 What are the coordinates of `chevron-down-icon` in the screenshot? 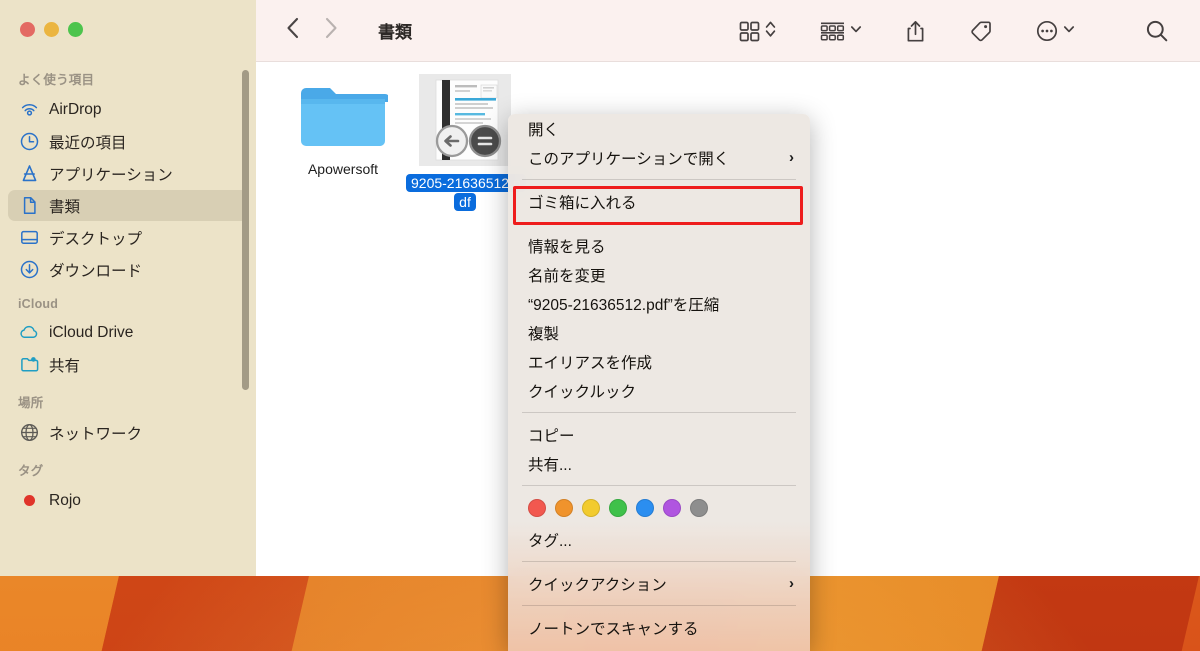 It's located at (856, 31).